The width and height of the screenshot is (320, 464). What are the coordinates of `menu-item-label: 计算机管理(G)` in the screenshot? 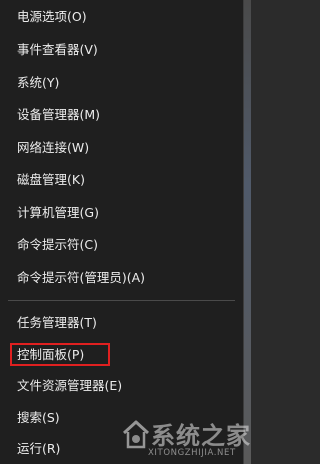 It's located at (58, 212).